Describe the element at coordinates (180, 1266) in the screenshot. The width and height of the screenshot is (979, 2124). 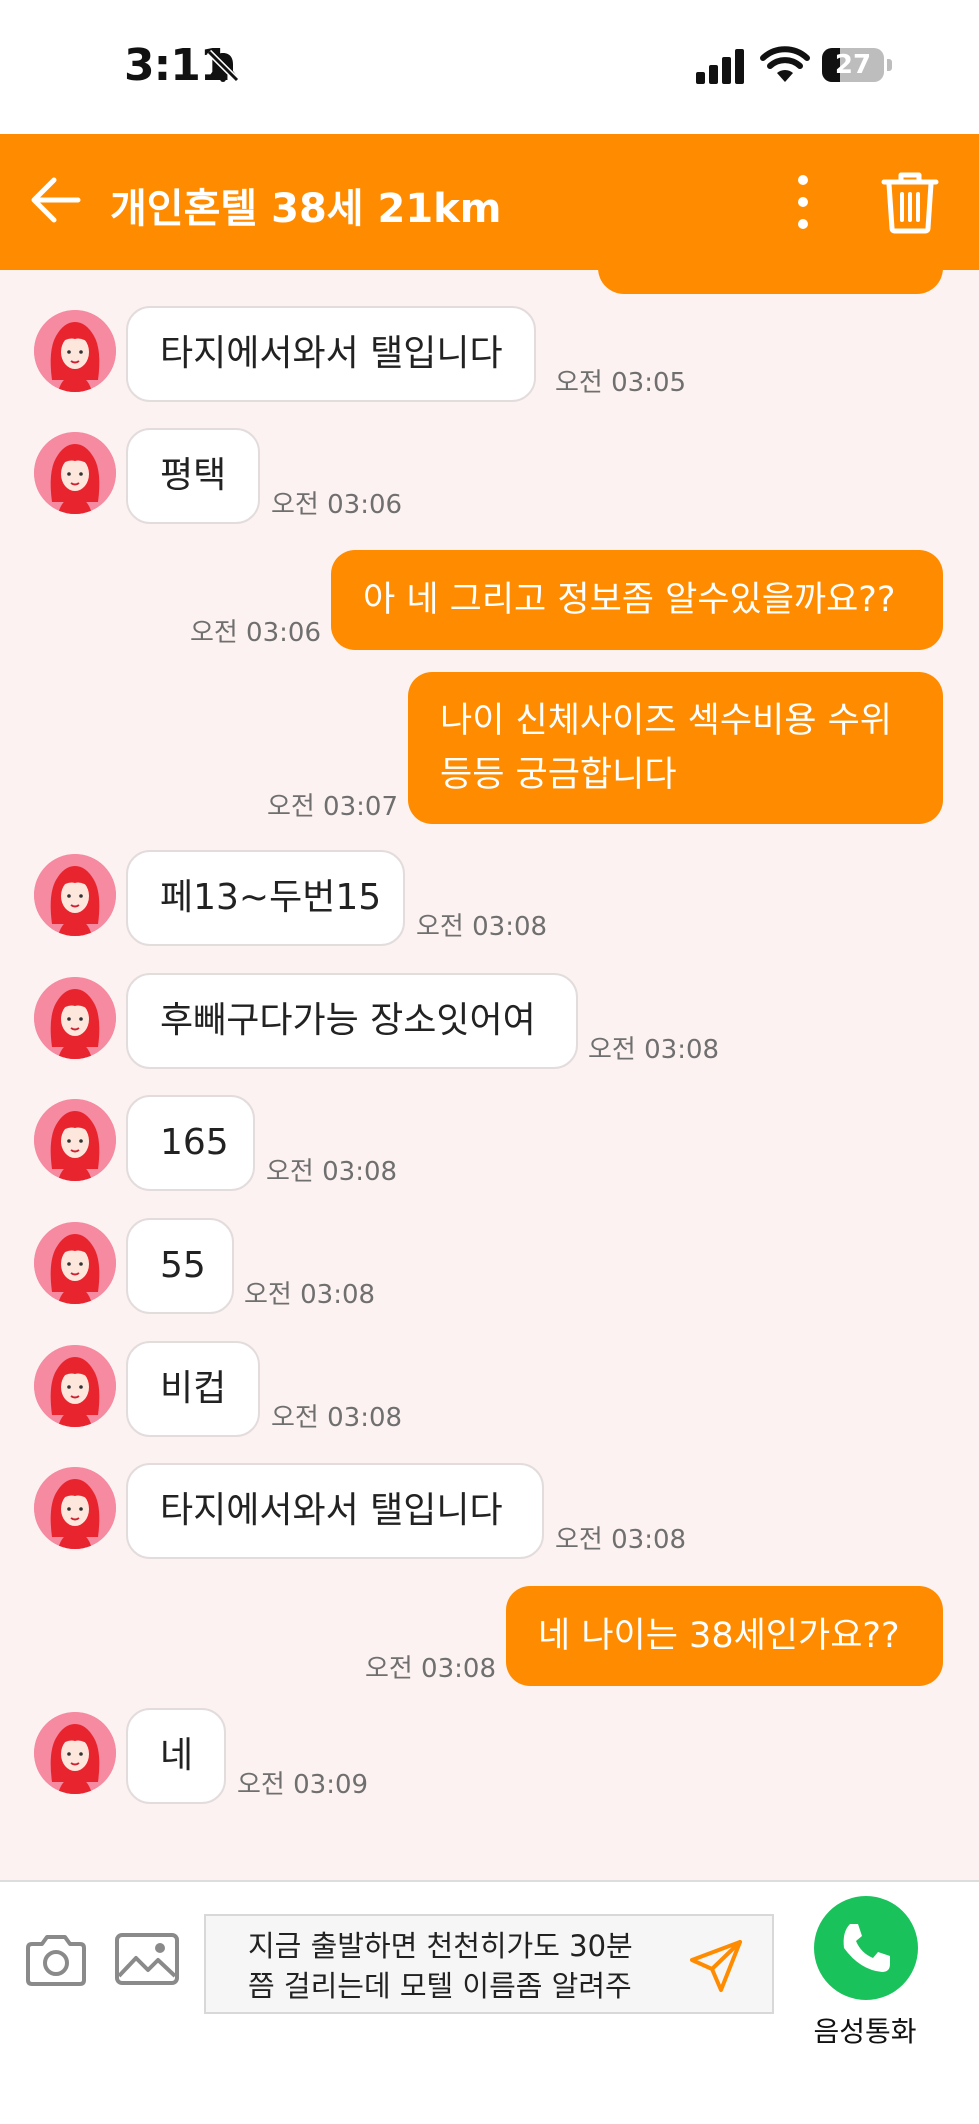
I see `incoming-message-bubble: 55` at that location.